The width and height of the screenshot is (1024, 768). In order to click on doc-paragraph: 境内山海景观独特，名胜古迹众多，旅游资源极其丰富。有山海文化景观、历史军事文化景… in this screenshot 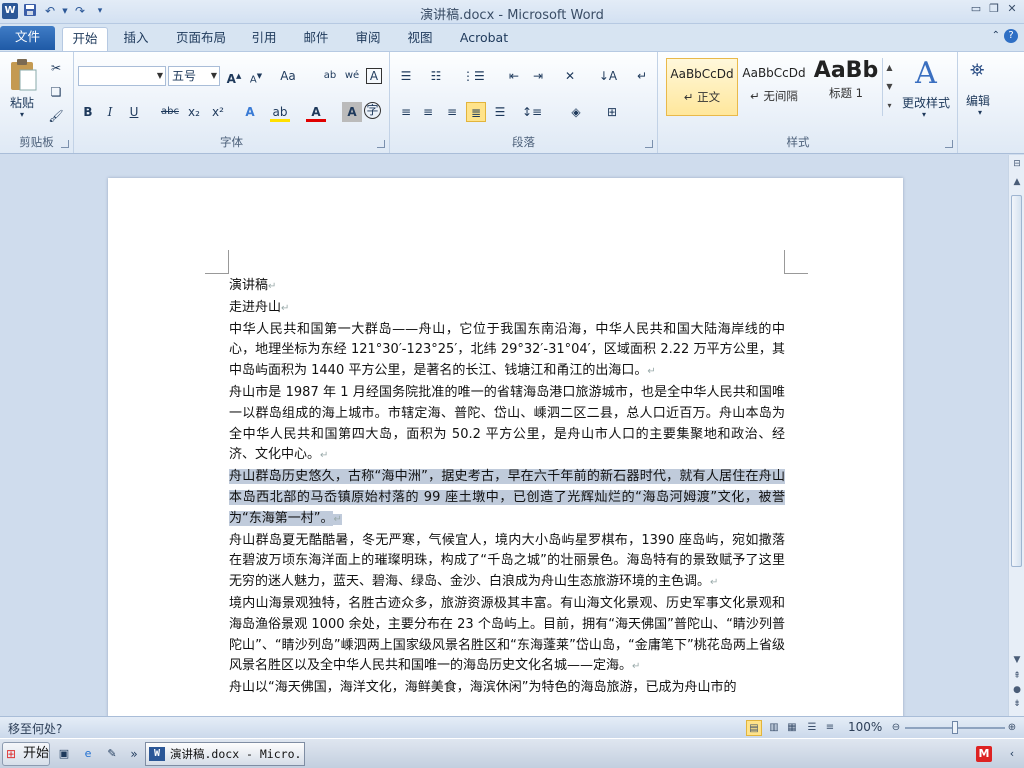, I will do `click(507, 636)`.